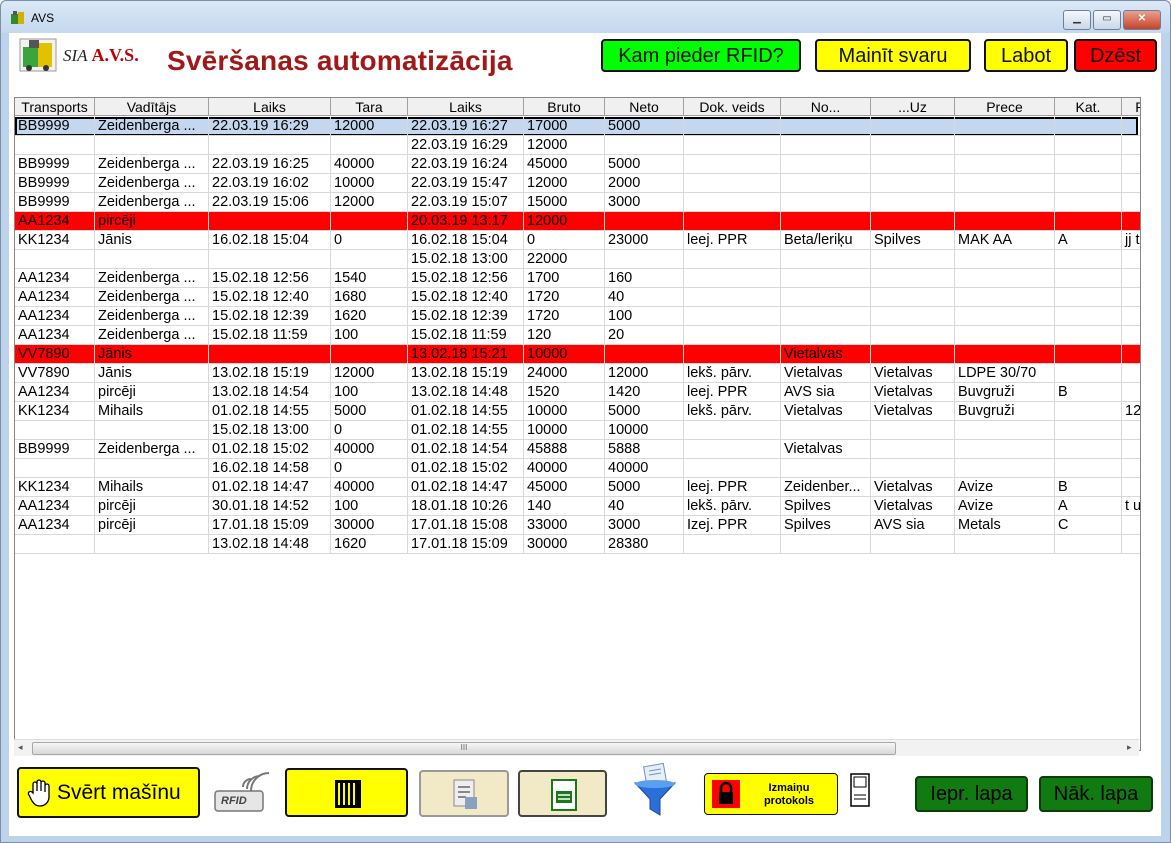  I want to click on weigh-truck-button: Svērt mašīnu, so click(108, 792).